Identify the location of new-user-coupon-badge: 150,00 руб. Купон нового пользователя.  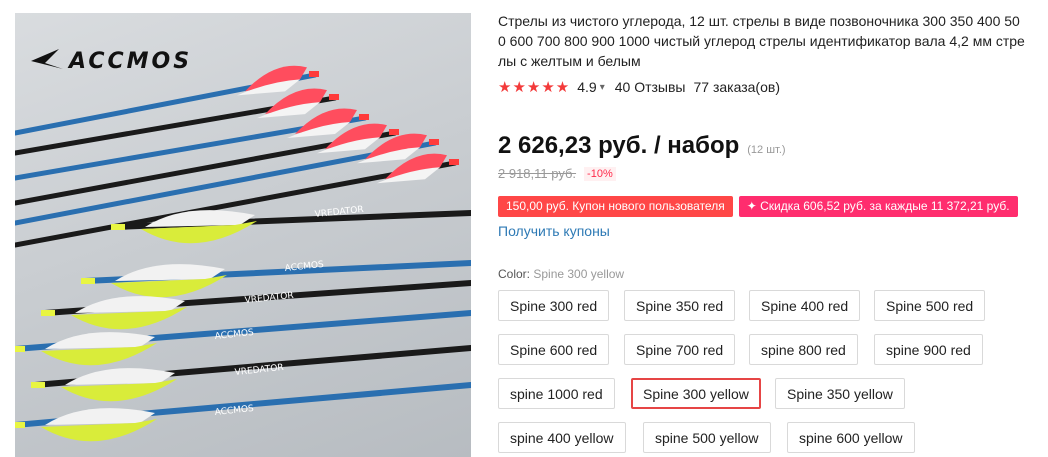
(615, 206).